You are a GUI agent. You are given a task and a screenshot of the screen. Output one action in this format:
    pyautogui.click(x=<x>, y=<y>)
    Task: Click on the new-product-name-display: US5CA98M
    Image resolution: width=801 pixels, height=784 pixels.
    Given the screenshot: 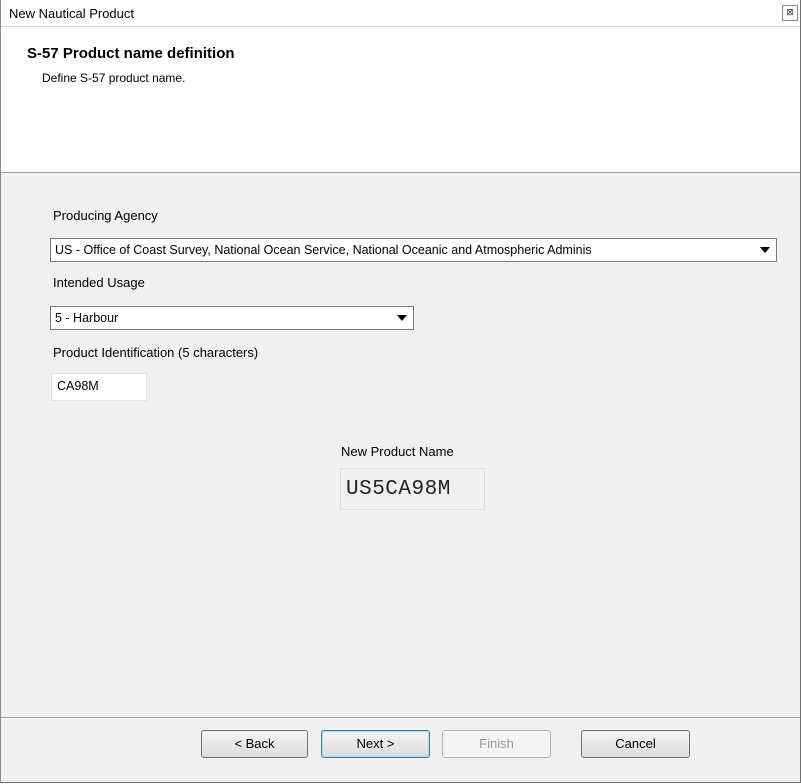 What is the action you would take?
    pyautogui.click(x=412, y=489)
    